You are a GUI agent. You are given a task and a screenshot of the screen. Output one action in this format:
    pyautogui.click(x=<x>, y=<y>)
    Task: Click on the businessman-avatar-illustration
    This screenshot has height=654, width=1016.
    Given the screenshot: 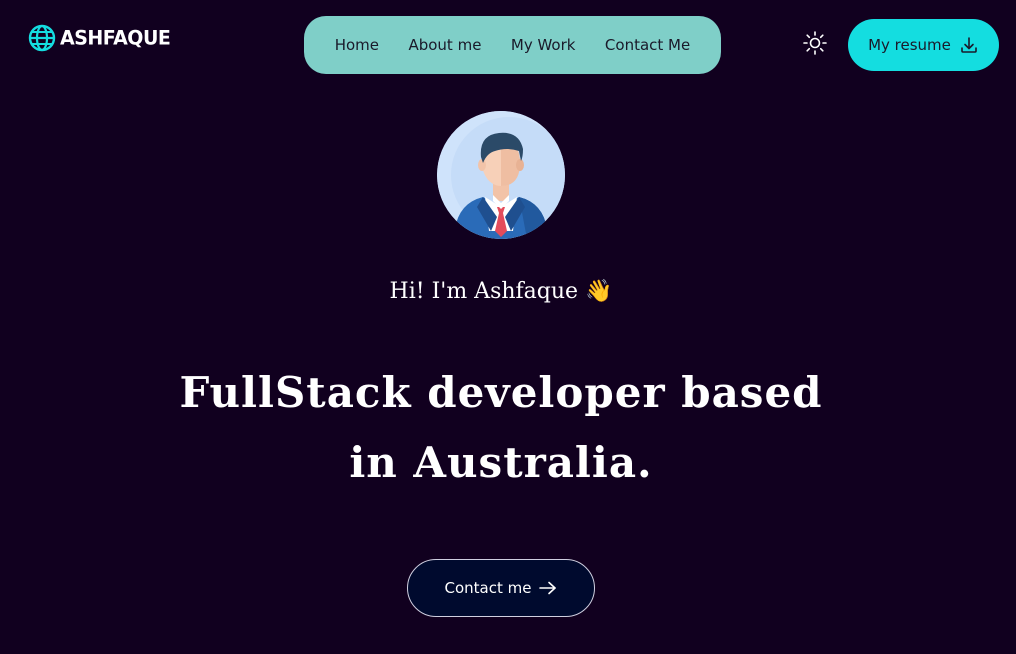 What is the action you would take?
    pyautogui.click(x=501, y=175)
    